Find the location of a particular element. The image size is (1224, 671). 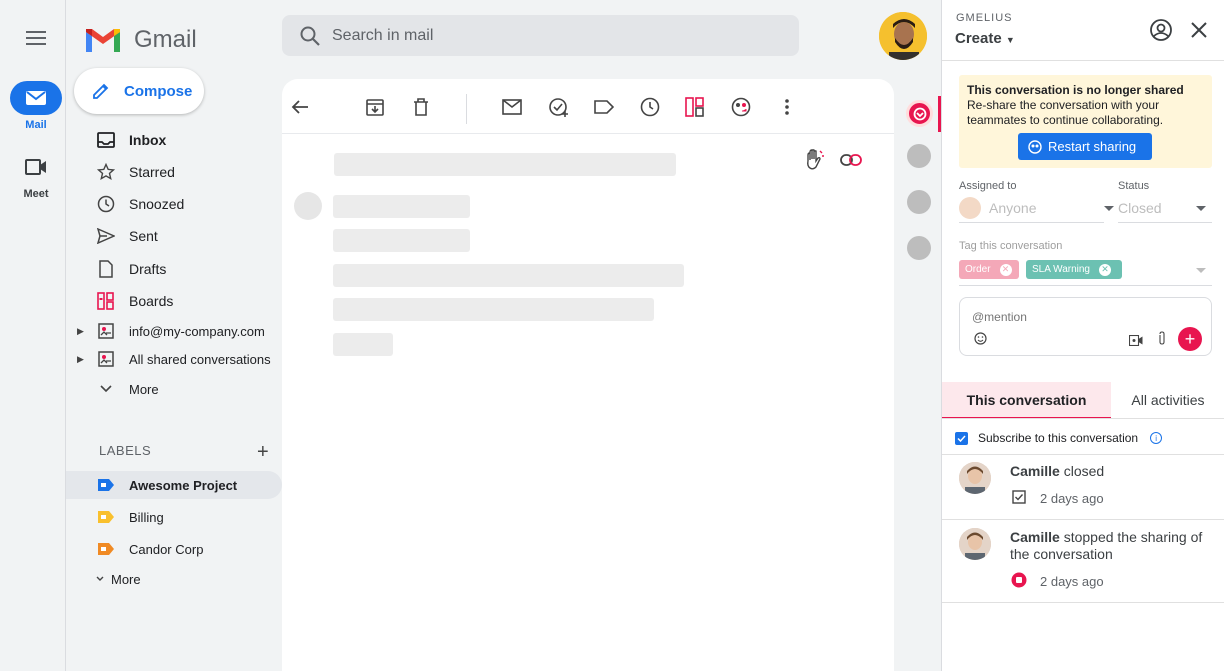

activity-action: closed is located at coordinates (1082, 471).